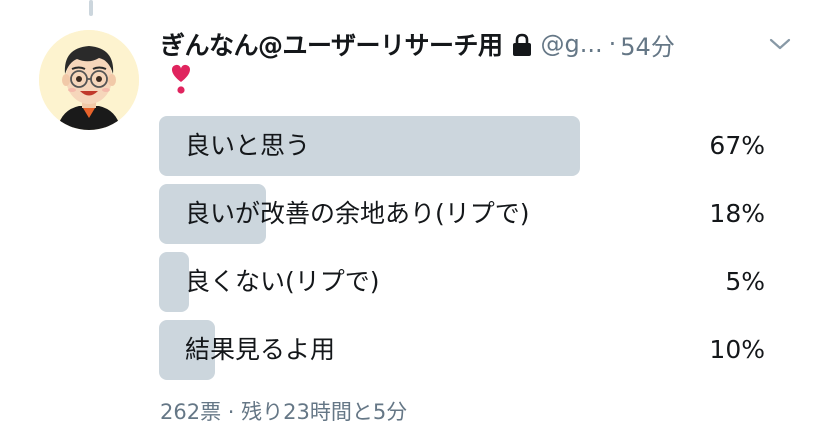 This screenshot has width=827, height=443. Describe the element at coordinates (191, 412) in the screenshot. I see `poll-vote-count: 262票` at that location.